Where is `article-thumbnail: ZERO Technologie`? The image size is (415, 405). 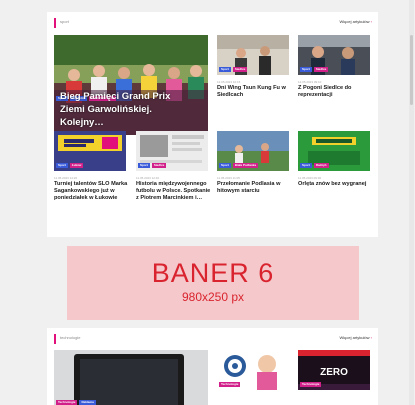
article-thumbnail: ZERO Technologie is located at coordinates (334, 370).